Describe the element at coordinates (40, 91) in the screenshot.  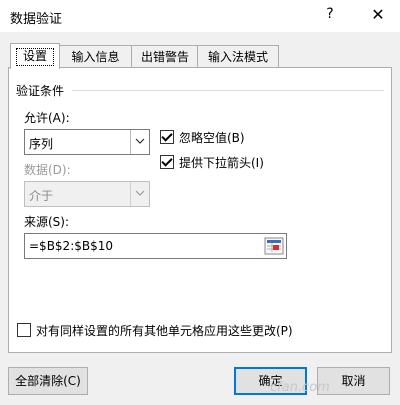
I see `validation-criteria-heading: 验证条件` at that location.